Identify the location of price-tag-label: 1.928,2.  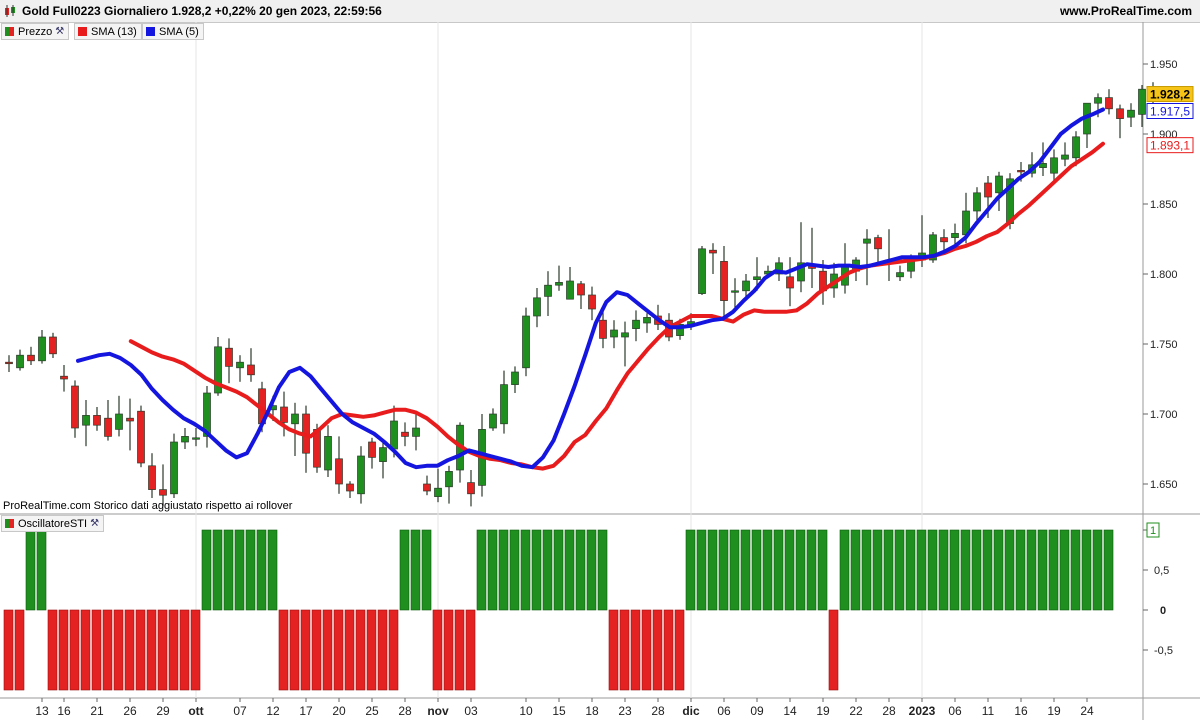
(1170, 95).